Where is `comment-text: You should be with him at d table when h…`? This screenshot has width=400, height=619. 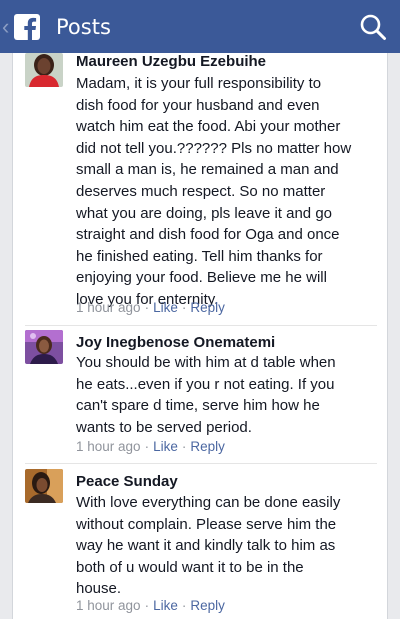
comment-text: You should be with him at d table when h… is located at coordinates (206, 395).